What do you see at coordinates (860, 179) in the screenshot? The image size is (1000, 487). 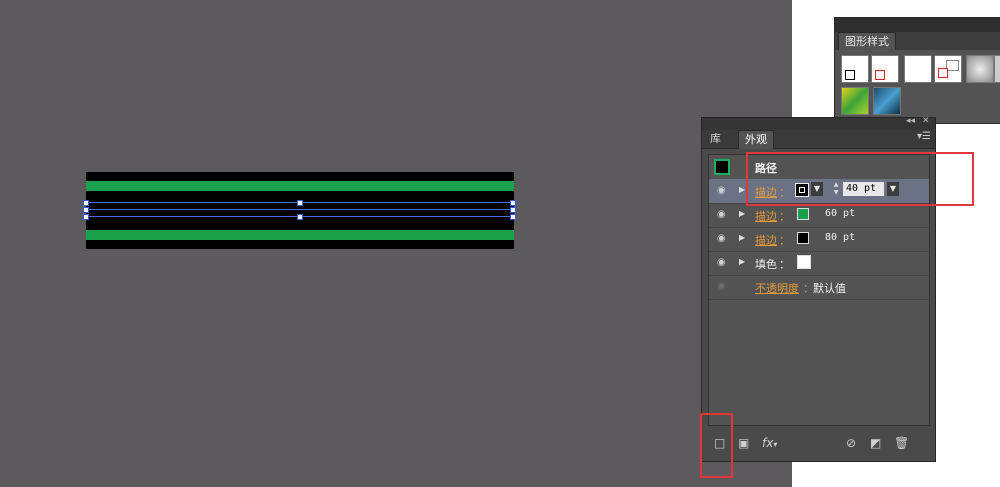 I see `highlight-box-stroke` at bounding box center [860, 179].